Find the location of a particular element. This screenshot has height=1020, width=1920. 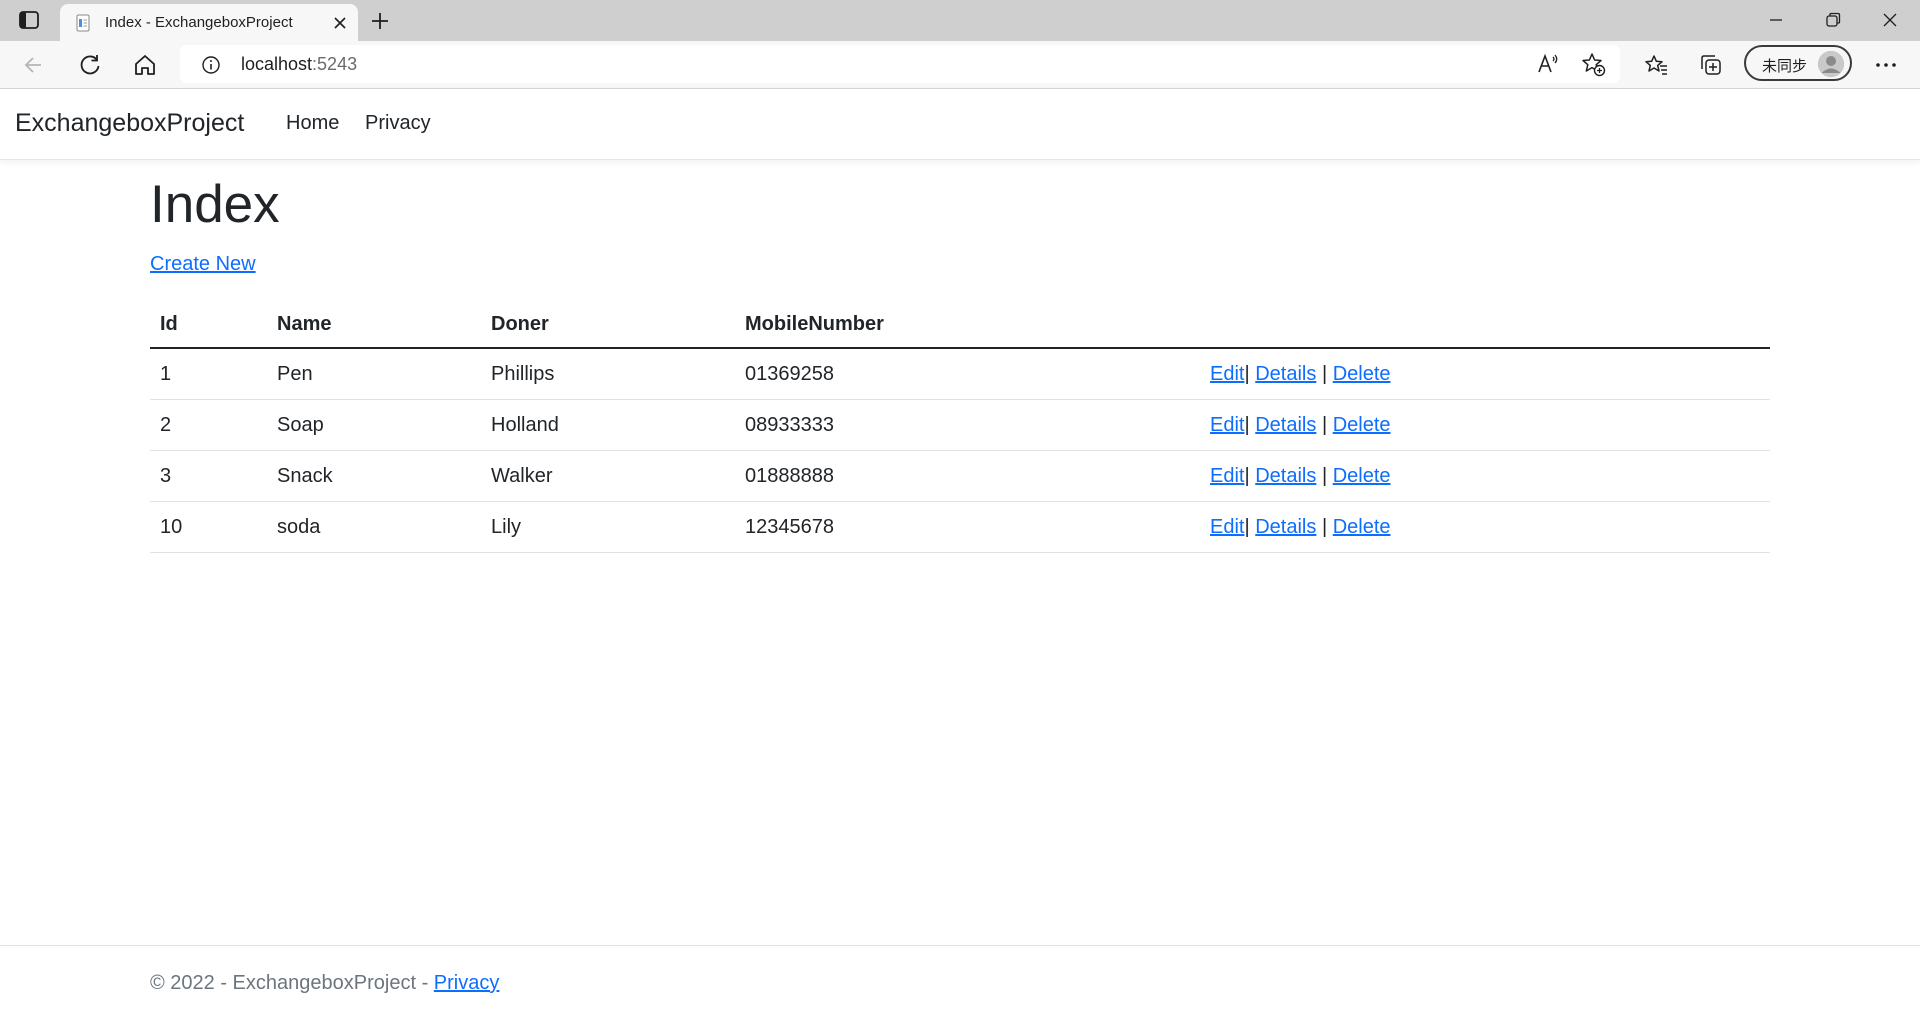

column-header-id: Id is located at coordinates (208, 325).